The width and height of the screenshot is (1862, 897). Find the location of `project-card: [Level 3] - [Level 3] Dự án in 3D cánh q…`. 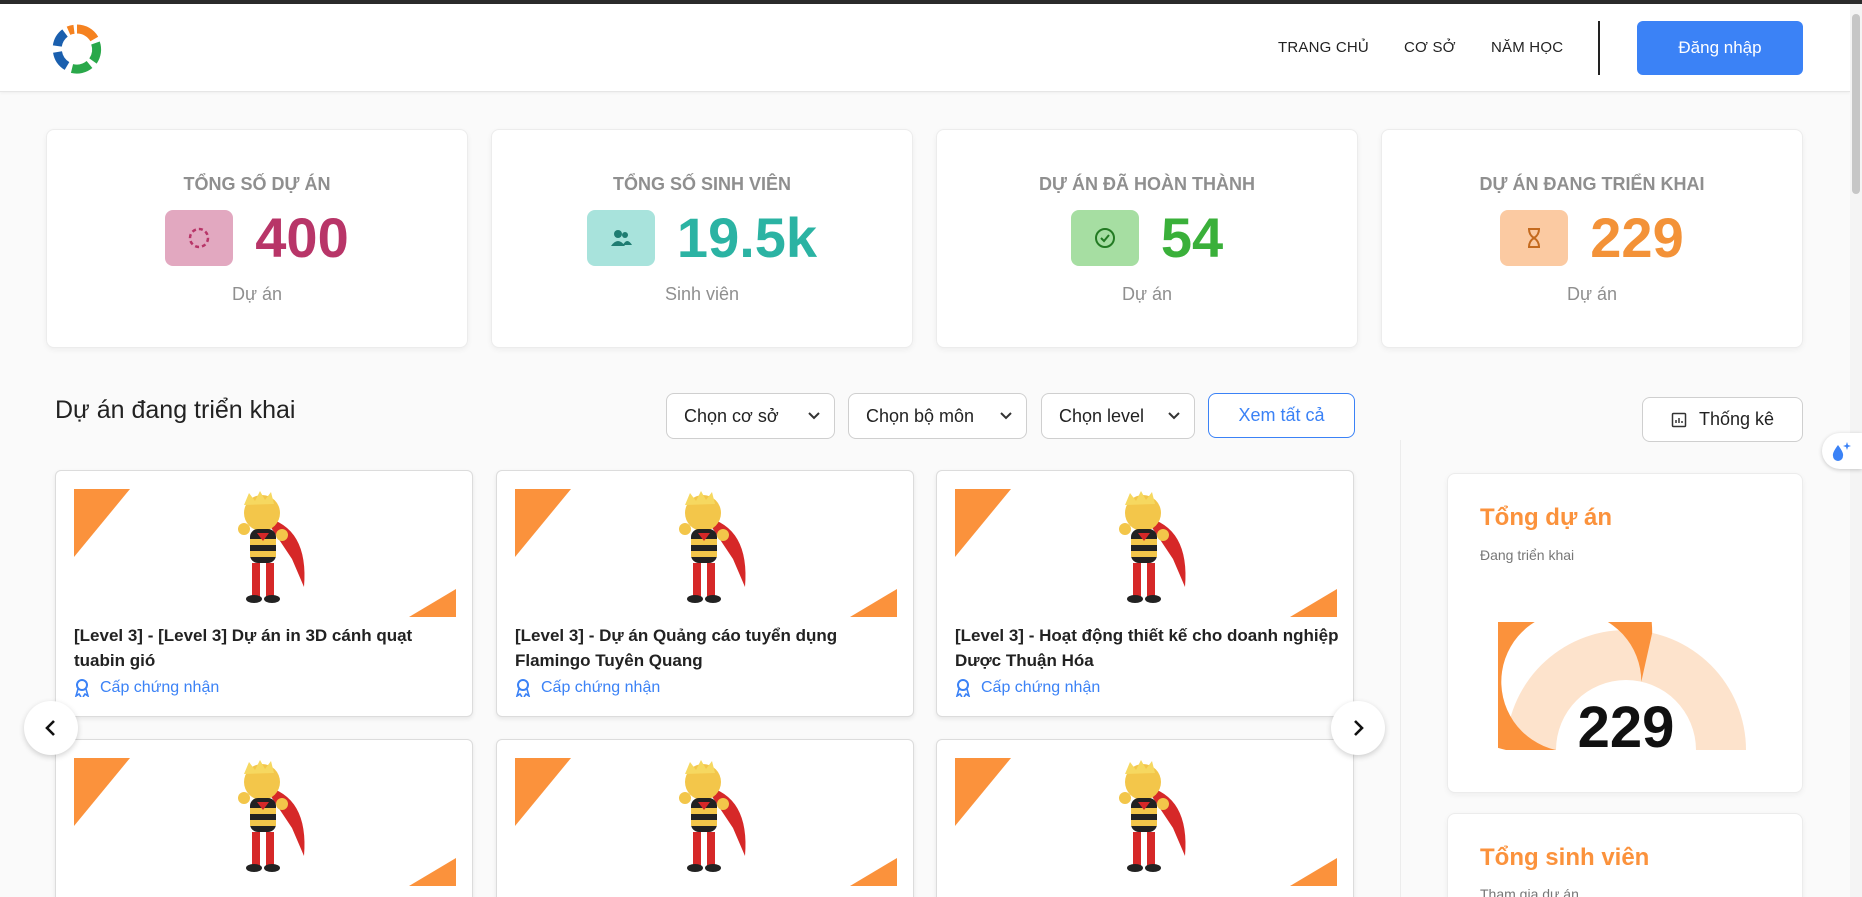

project-card: [Level 3] - [Level 3] Dự án in 3D cánh q… is located at coordinates (264, 593).